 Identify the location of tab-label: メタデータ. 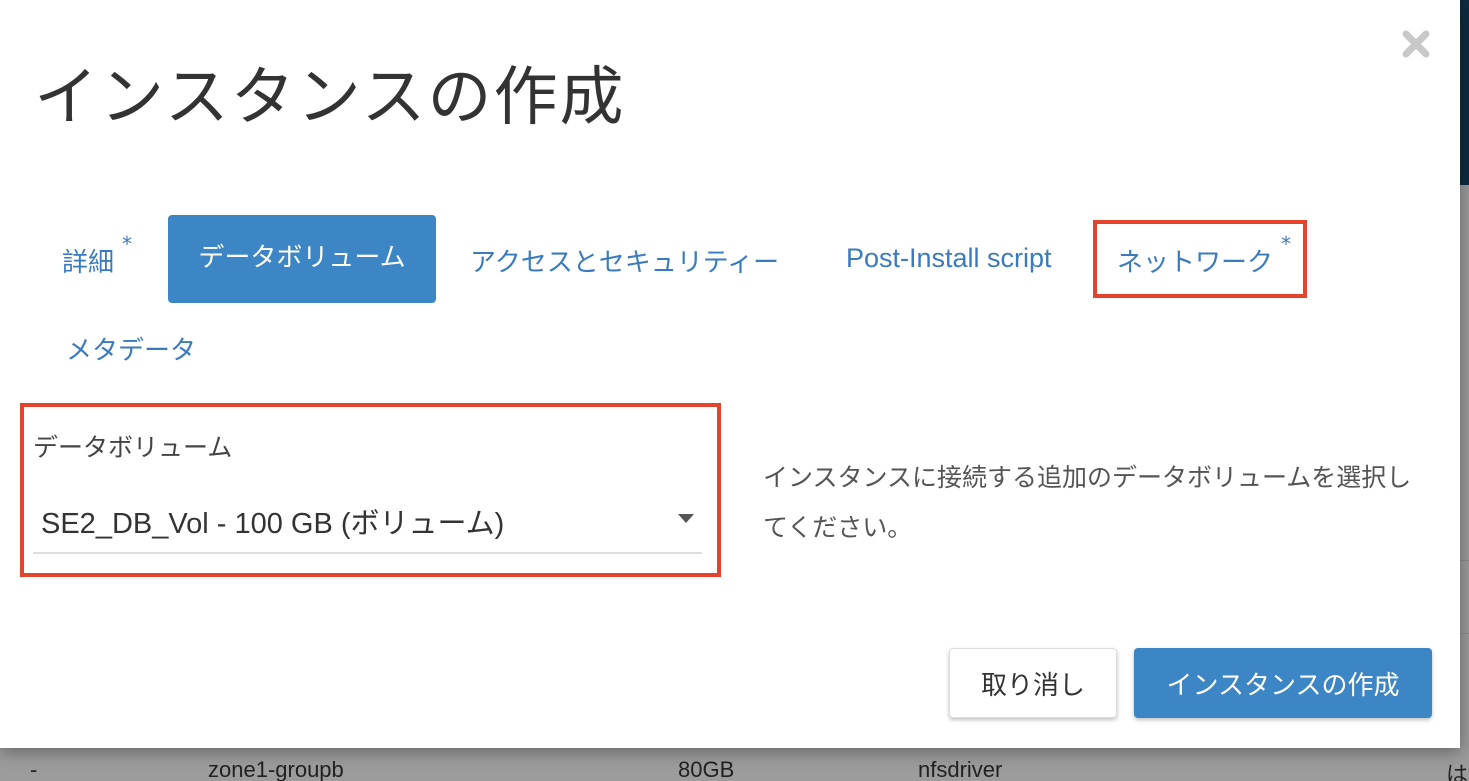
(131, 351).